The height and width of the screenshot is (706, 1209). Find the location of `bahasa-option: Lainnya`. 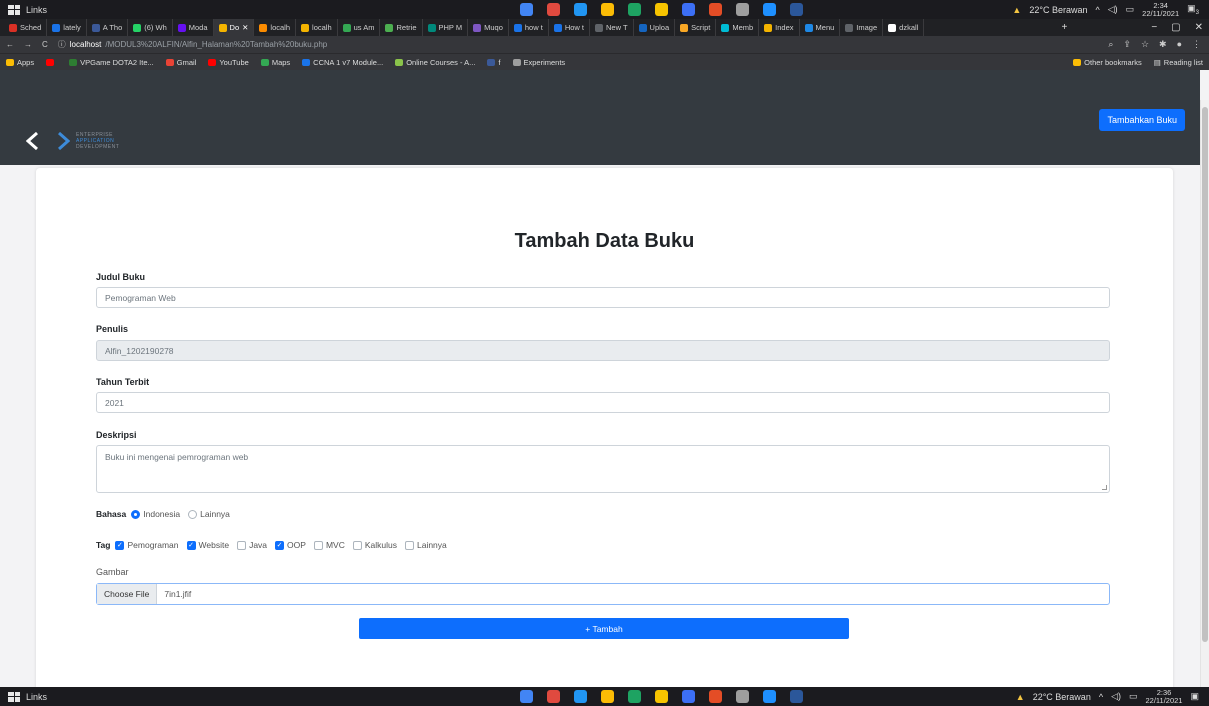

bahasa-option: Lainnya is located at coordinates (209, 514).